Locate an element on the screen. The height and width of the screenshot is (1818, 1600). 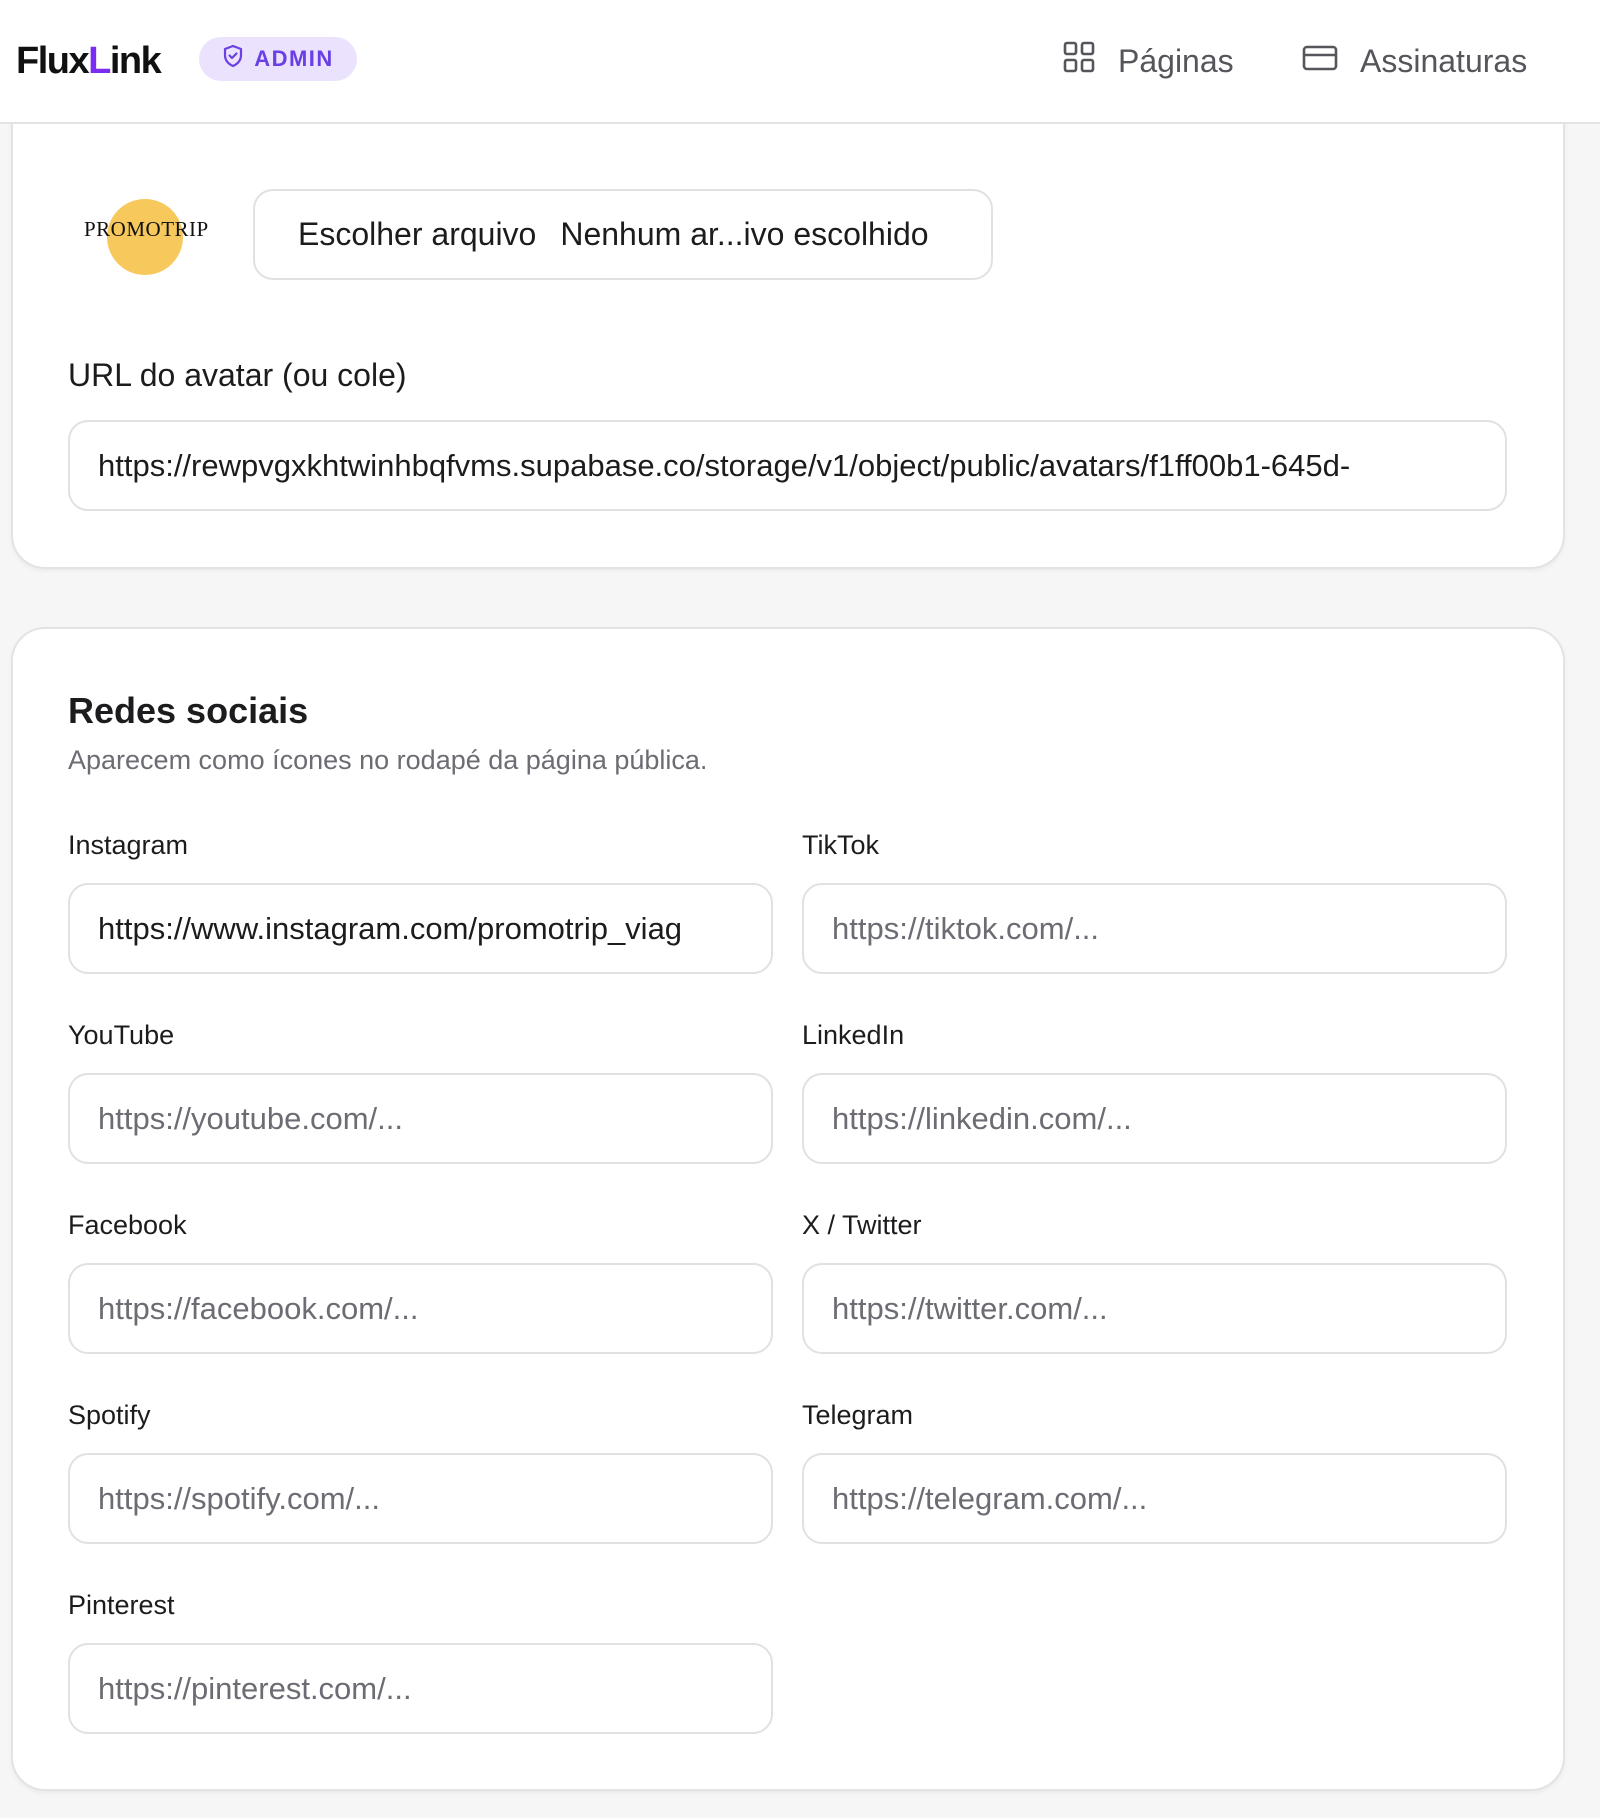
credit-card-icon is located at coordinates (1320, 61).